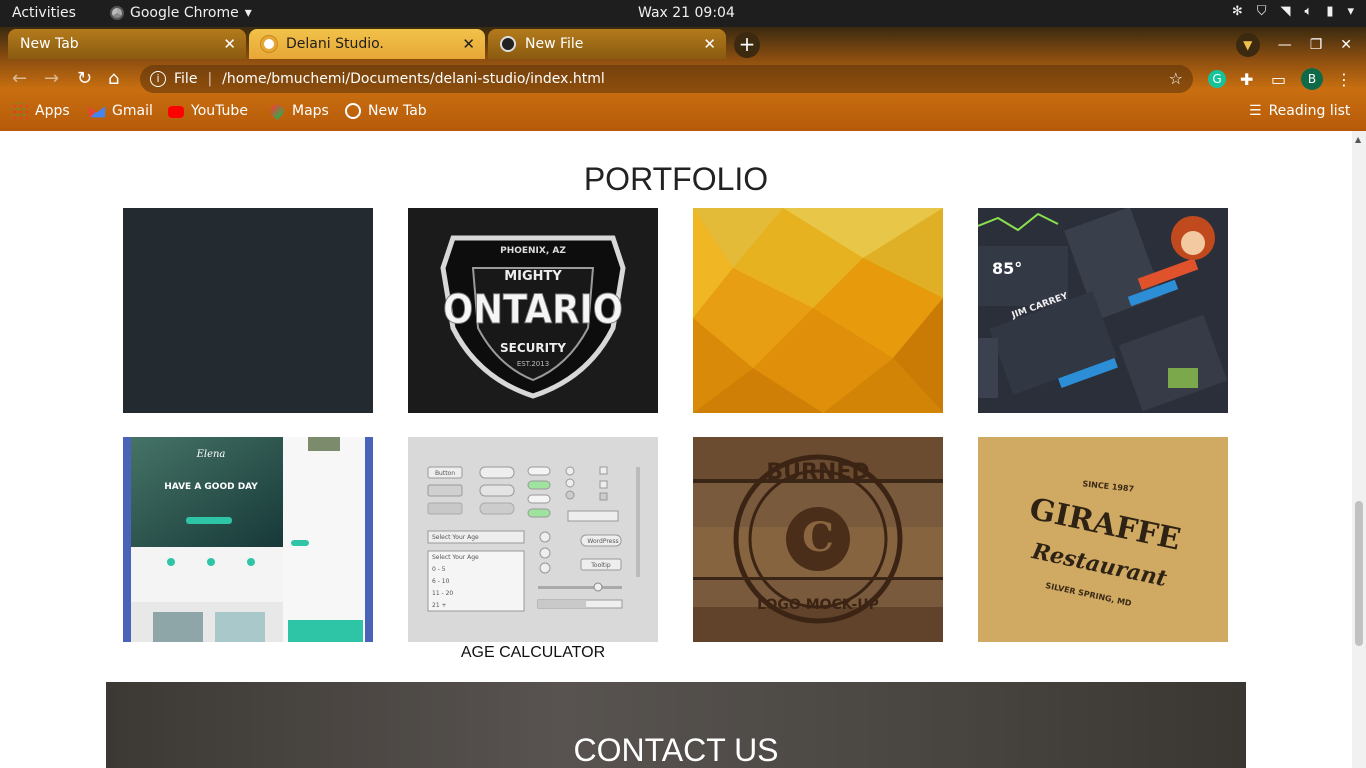 The image size is (1366, 768). I want to click on svg-text: C, so click(818, 537).